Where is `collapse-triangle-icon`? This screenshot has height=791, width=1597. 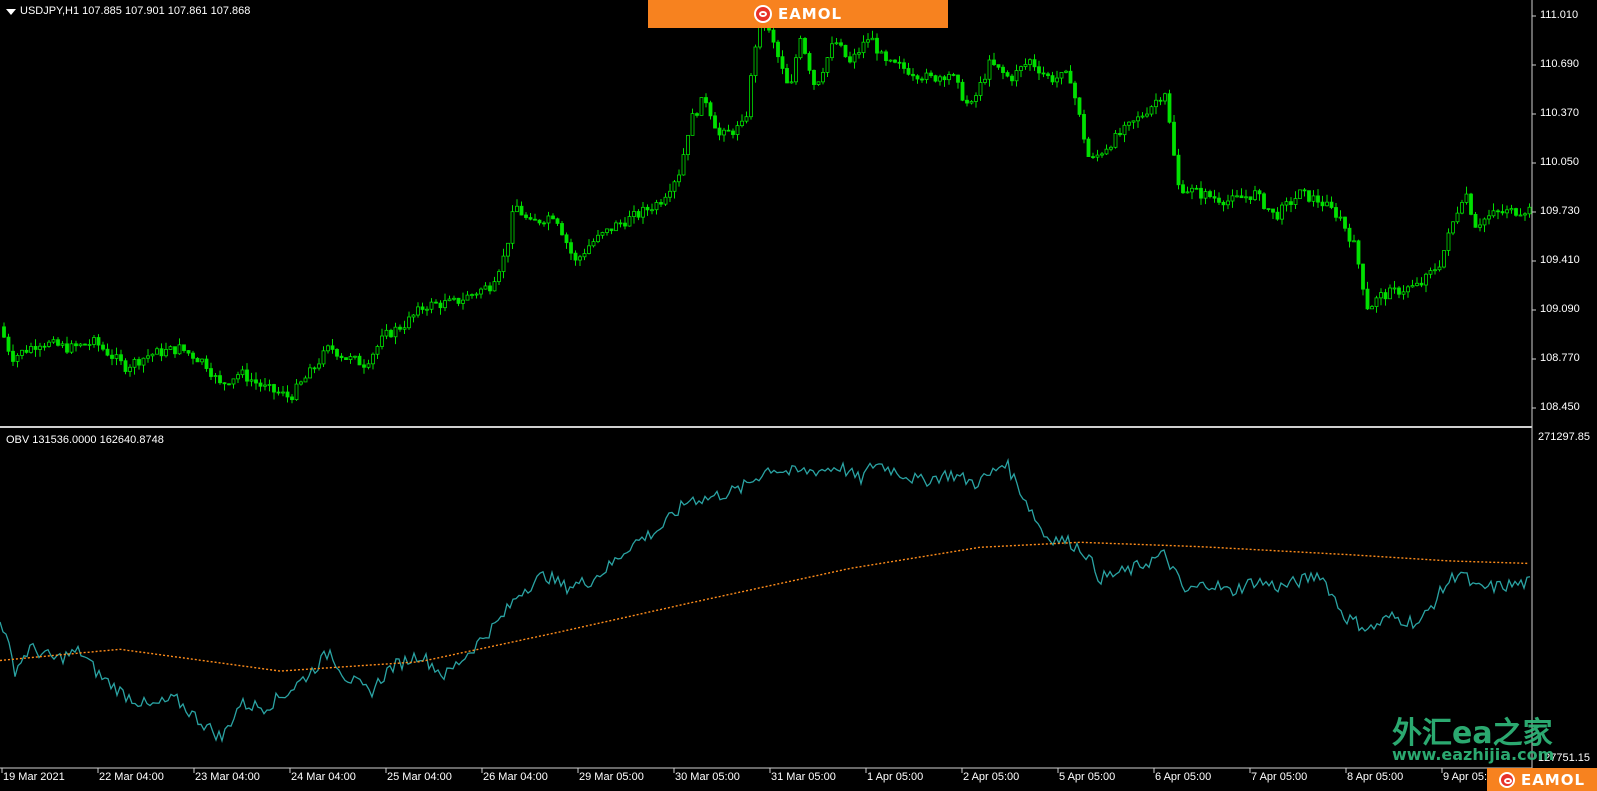 collapse-triangle-icon is located at coordinates (11, 12).